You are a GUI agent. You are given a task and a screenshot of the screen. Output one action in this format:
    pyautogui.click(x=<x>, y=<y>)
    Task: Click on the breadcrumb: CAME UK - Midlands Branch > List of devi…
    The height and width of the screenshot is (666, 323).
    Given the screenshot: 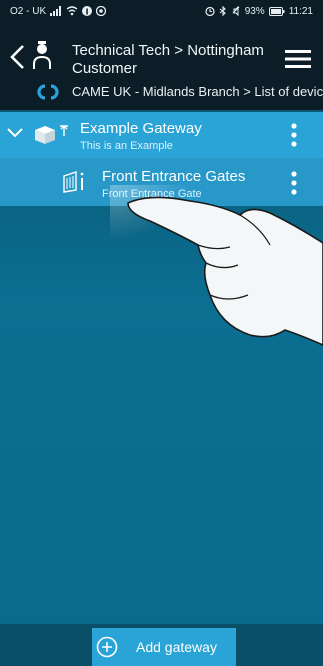 What is the action you would take?
    pyautogui.click(x=197, y=91)
    